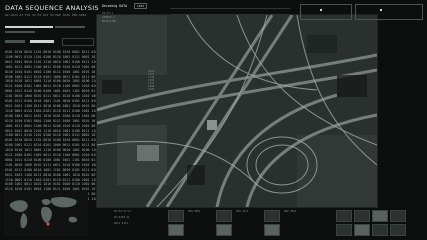  Describe the element at coordinates (108, 17) in the screenshot. I see `map-sub-label: STREAM 7` at that location.